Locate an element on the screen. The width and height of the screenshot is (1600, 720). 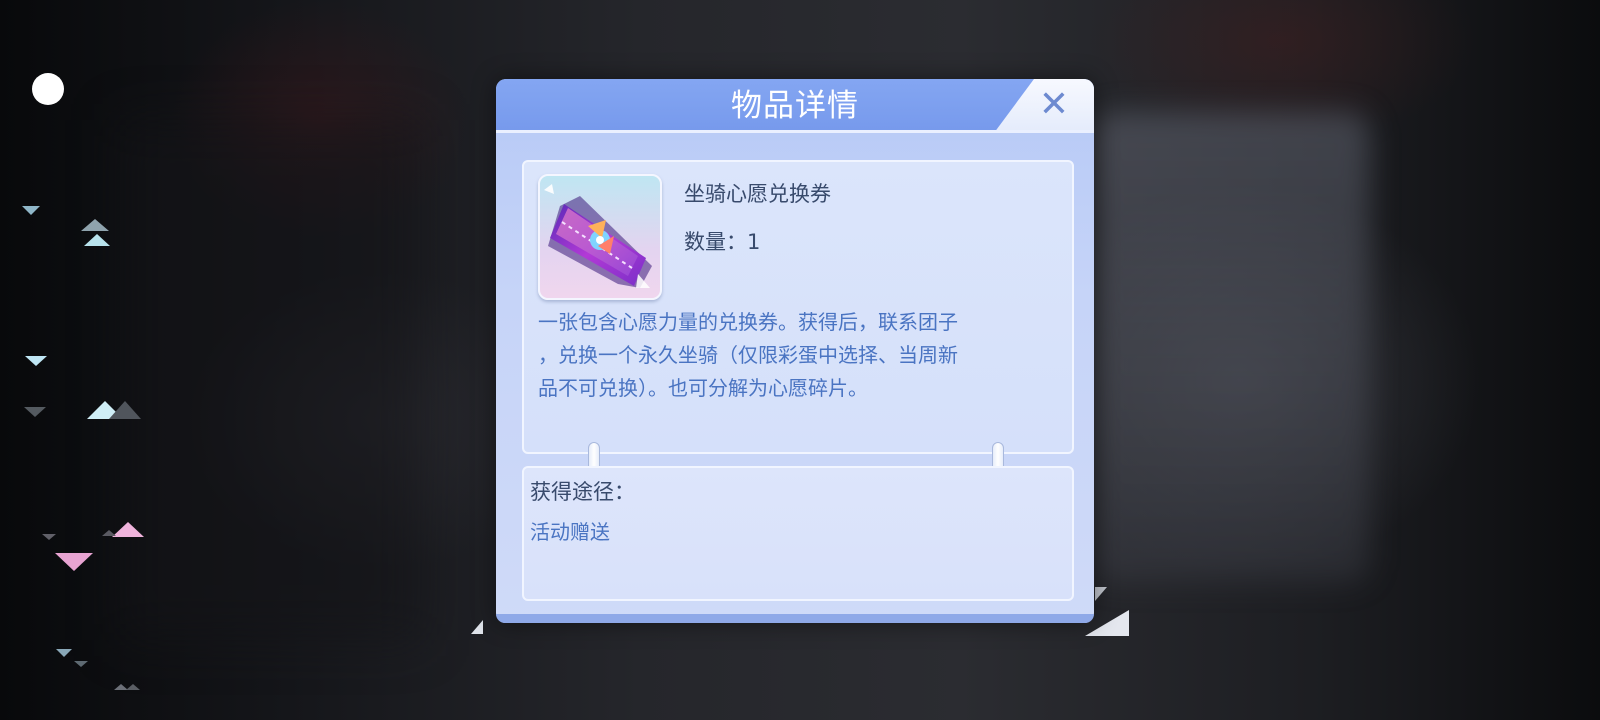
mount-wish-ticket-icon is located at coordinates (598, 236).